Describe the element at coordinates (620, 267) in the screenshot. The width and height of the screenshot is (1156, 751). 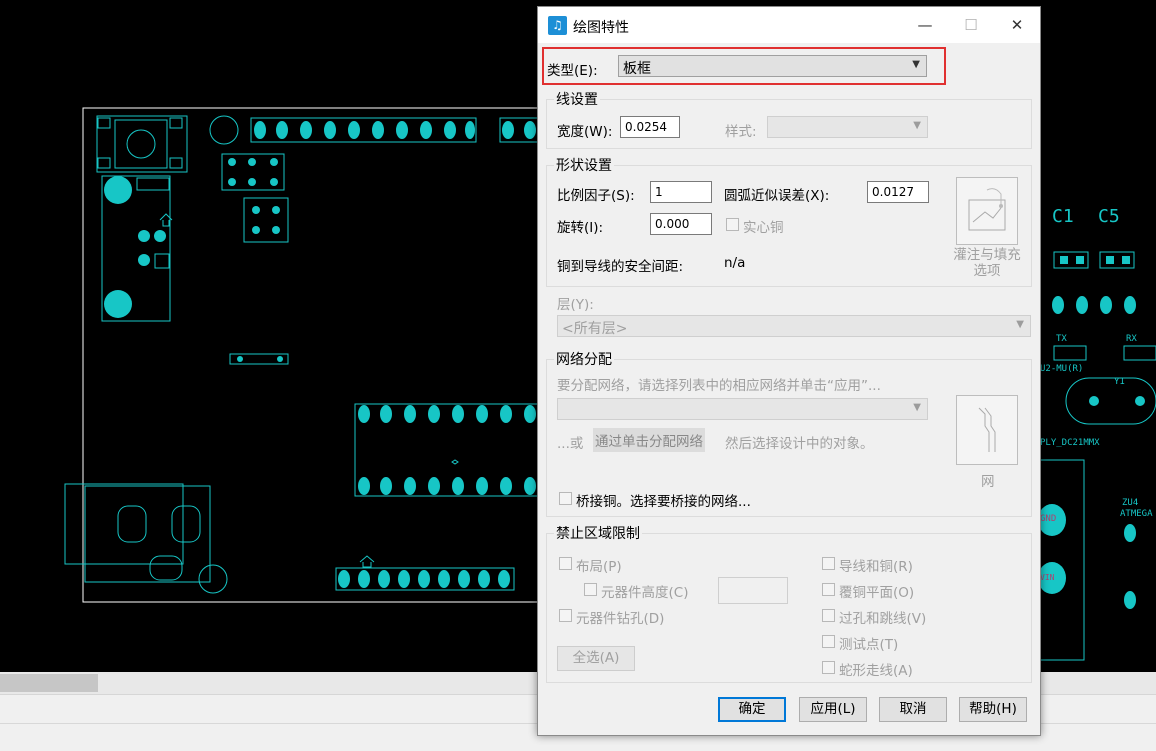
I see `clearance-label: 铜到导线的安全间距:` at that location.